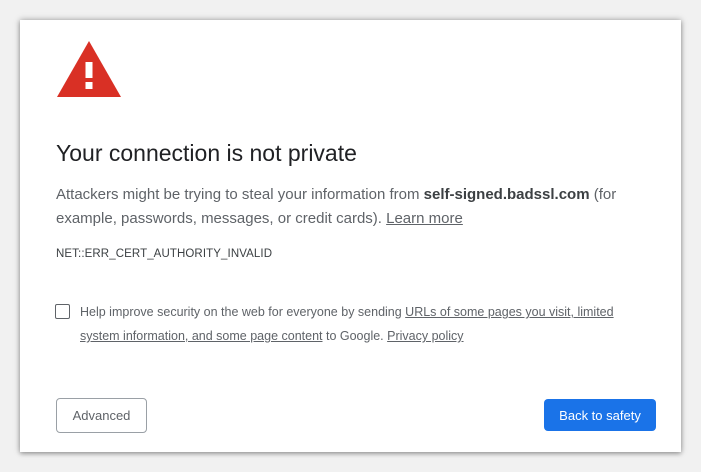  What do you see at coordinates (101, 415) in the screenshot?
I see `advanced-button: Advanced` at bounding box center [101, 415].